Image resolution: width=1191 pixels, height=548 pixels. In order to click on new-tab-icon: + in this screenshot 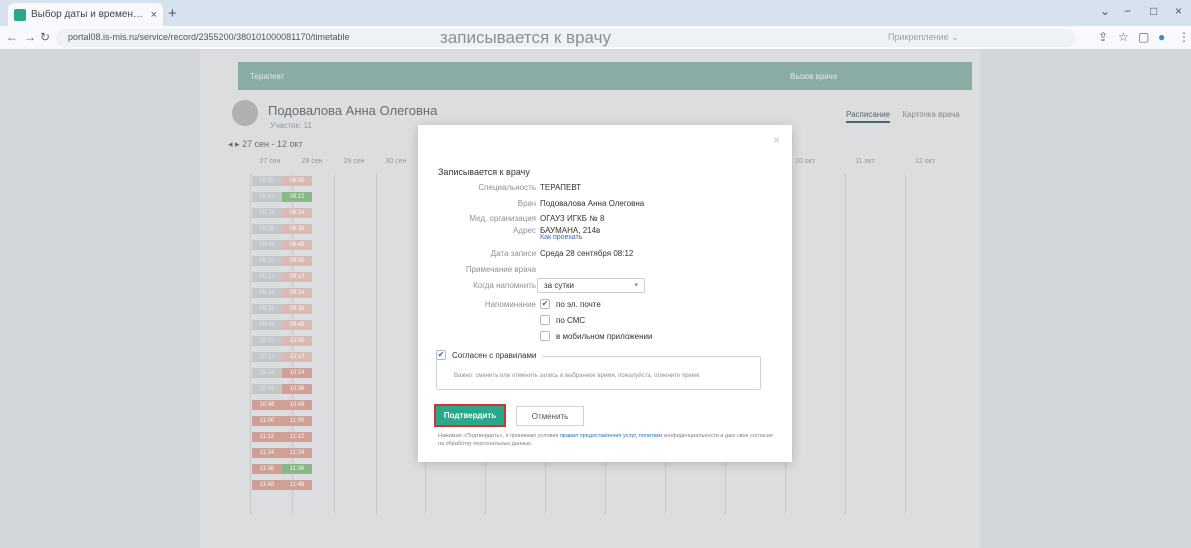, I will do `click(172, 13)`.